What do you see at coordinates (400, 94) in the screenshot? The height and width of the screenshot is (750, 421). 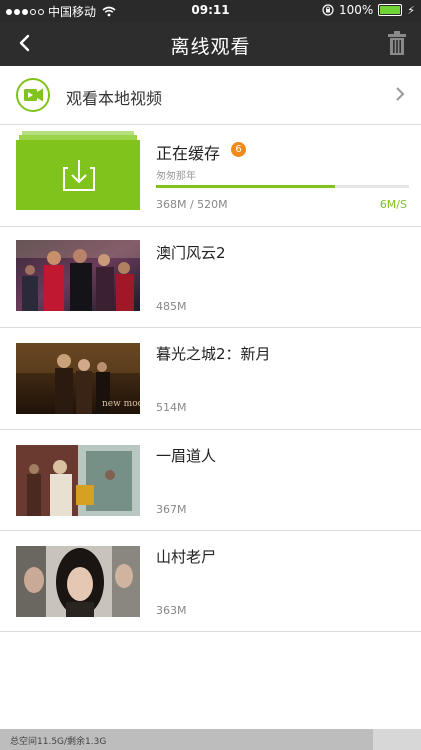 I see `chevron-right-icon` at bounding box center [400, 94].